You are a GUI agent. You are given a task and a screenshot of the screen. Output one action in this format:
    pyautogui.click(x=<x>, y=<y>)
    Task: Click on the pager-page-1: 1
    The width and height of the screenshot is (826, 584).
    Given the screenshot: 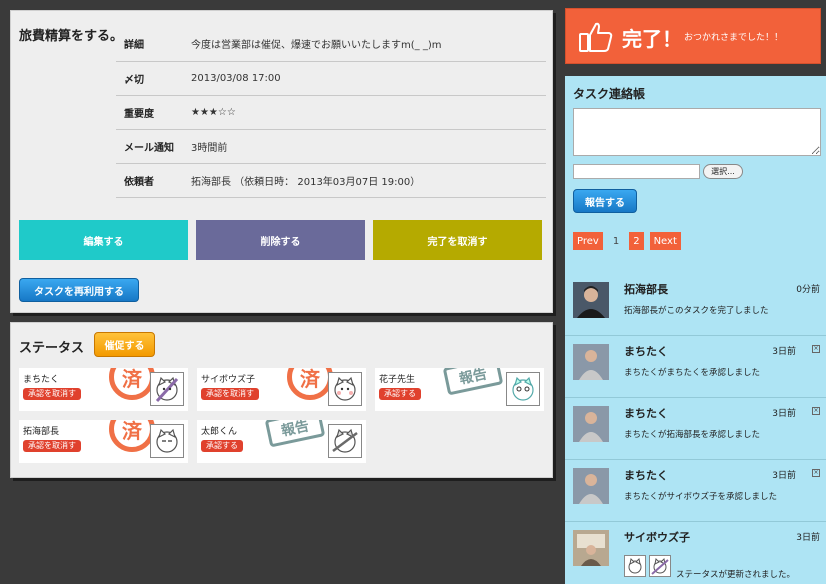 What is the action you would take?
    pyautogui.click(x=616, y=241)
    